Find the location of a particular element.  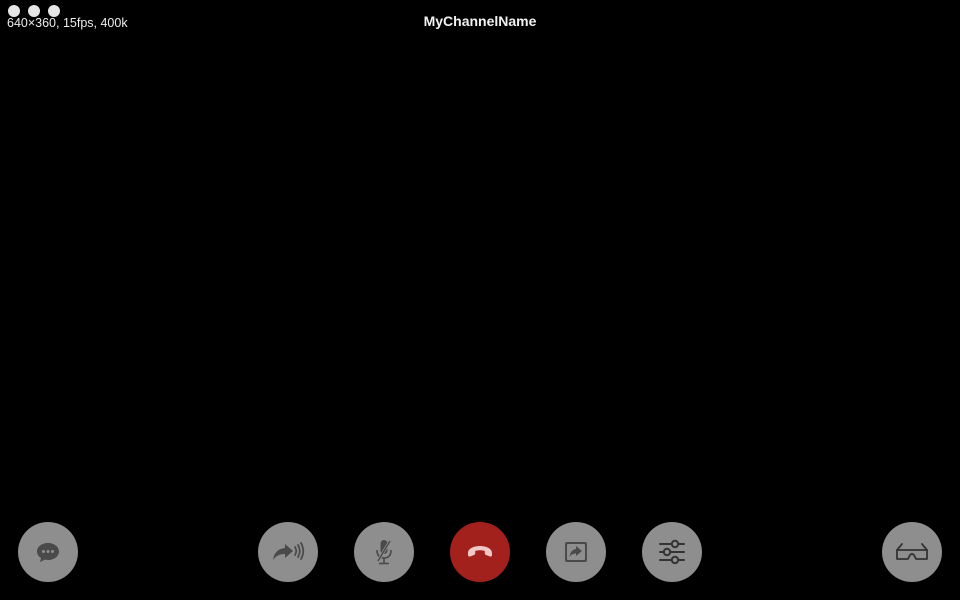

microphone-off-icon is located at coordinates (384, 552).